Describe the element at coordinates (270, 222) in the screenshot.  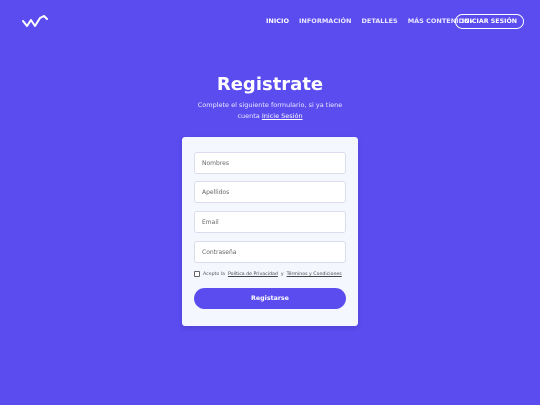
I see `email-input` at that location.